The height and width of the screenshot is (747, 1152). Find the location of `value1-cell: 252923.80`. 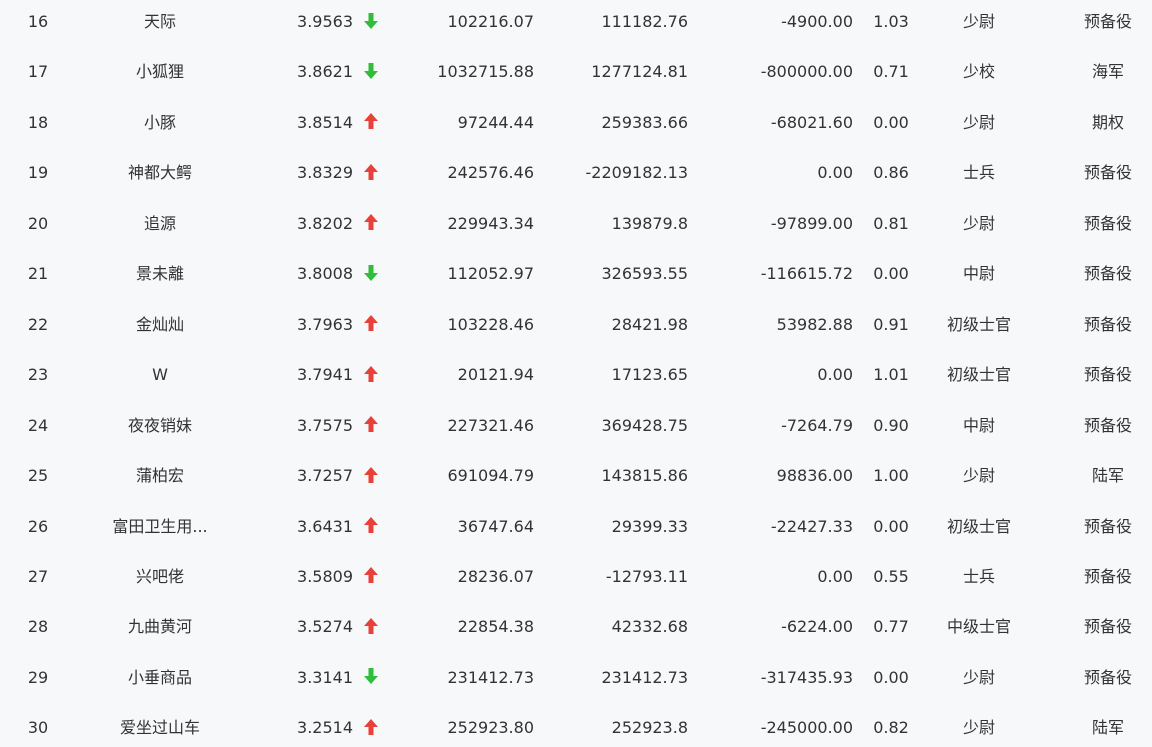

value1-cell: 252923.80 is located at coordinates (490, 728).